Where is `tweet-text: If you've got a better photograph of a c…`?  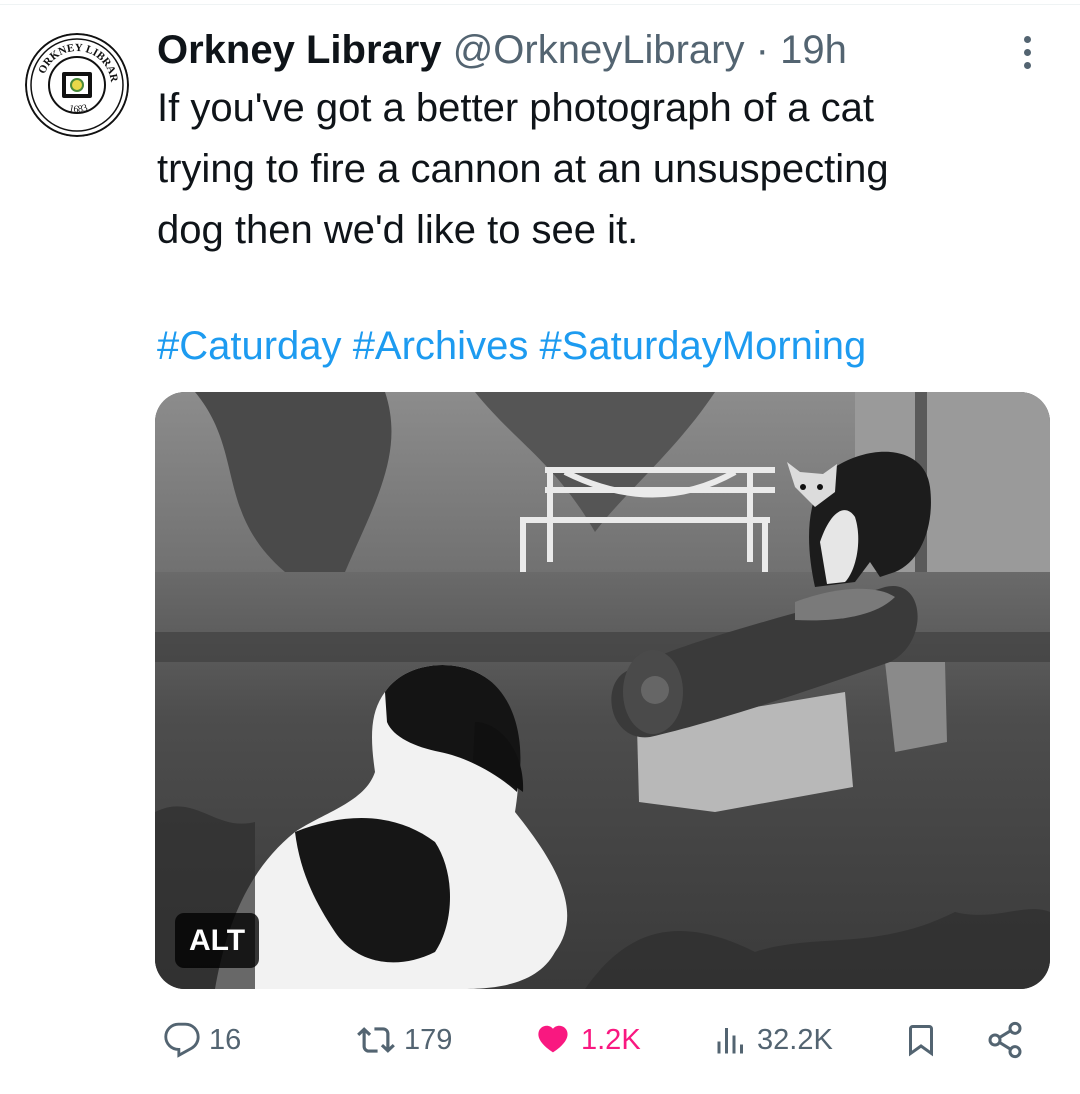
tweet-text: If you've got a better photograph of a c… is located at coordinates (597, 169).